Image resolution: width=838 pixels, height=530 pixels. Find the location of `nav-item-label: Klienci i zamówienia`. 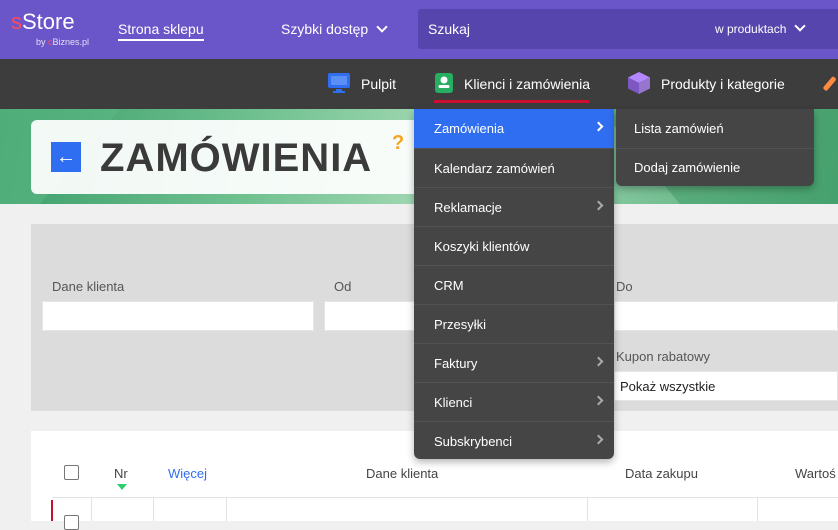

nav-item-label: Klienci i zamówienia is located at coordinates (527, 84).